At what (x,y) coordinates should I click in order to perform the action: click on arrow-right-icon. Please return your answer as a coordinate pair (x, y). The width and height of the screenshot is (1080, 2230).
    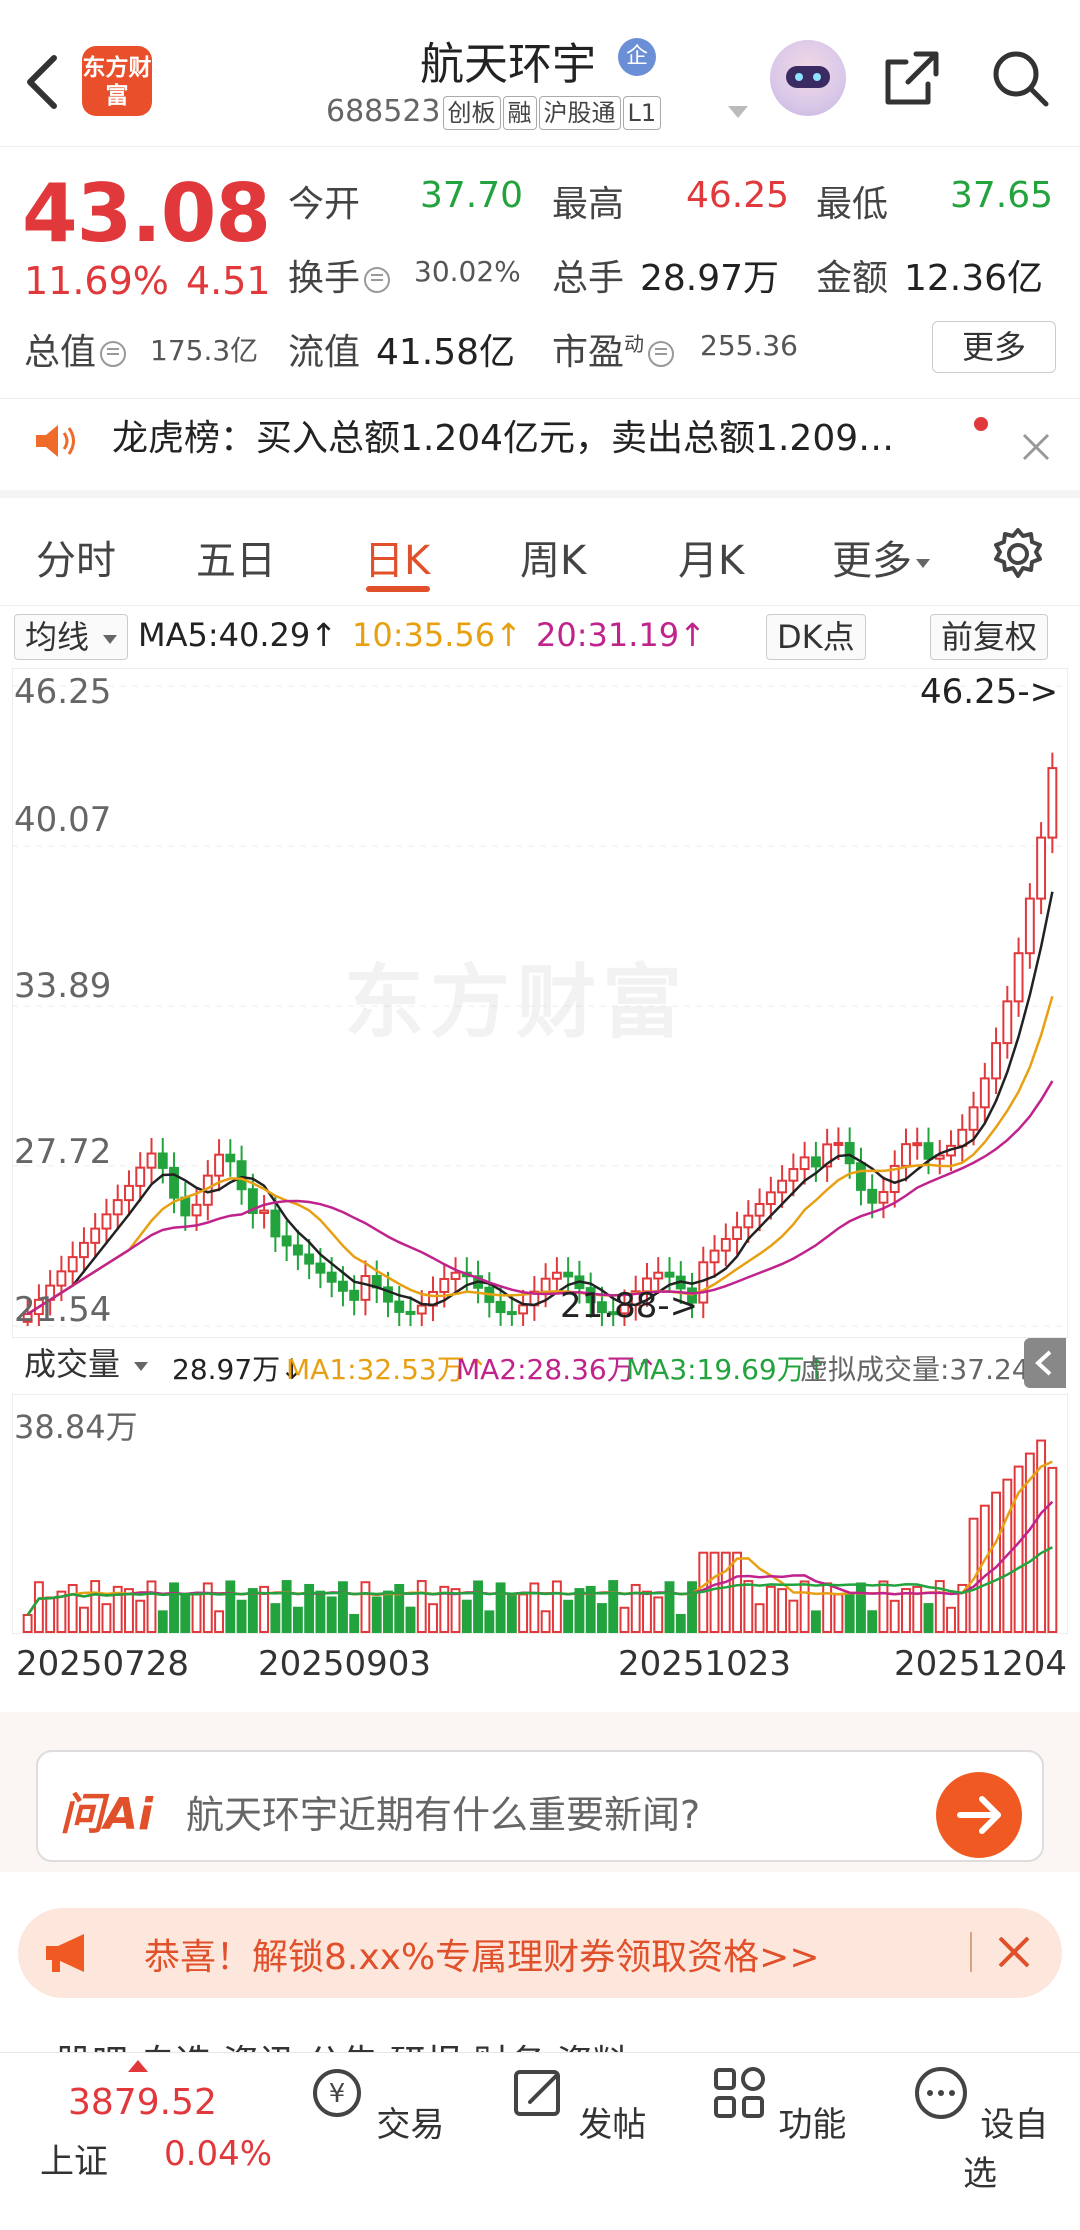
    Looking at the image, I should click on (979, 1815).